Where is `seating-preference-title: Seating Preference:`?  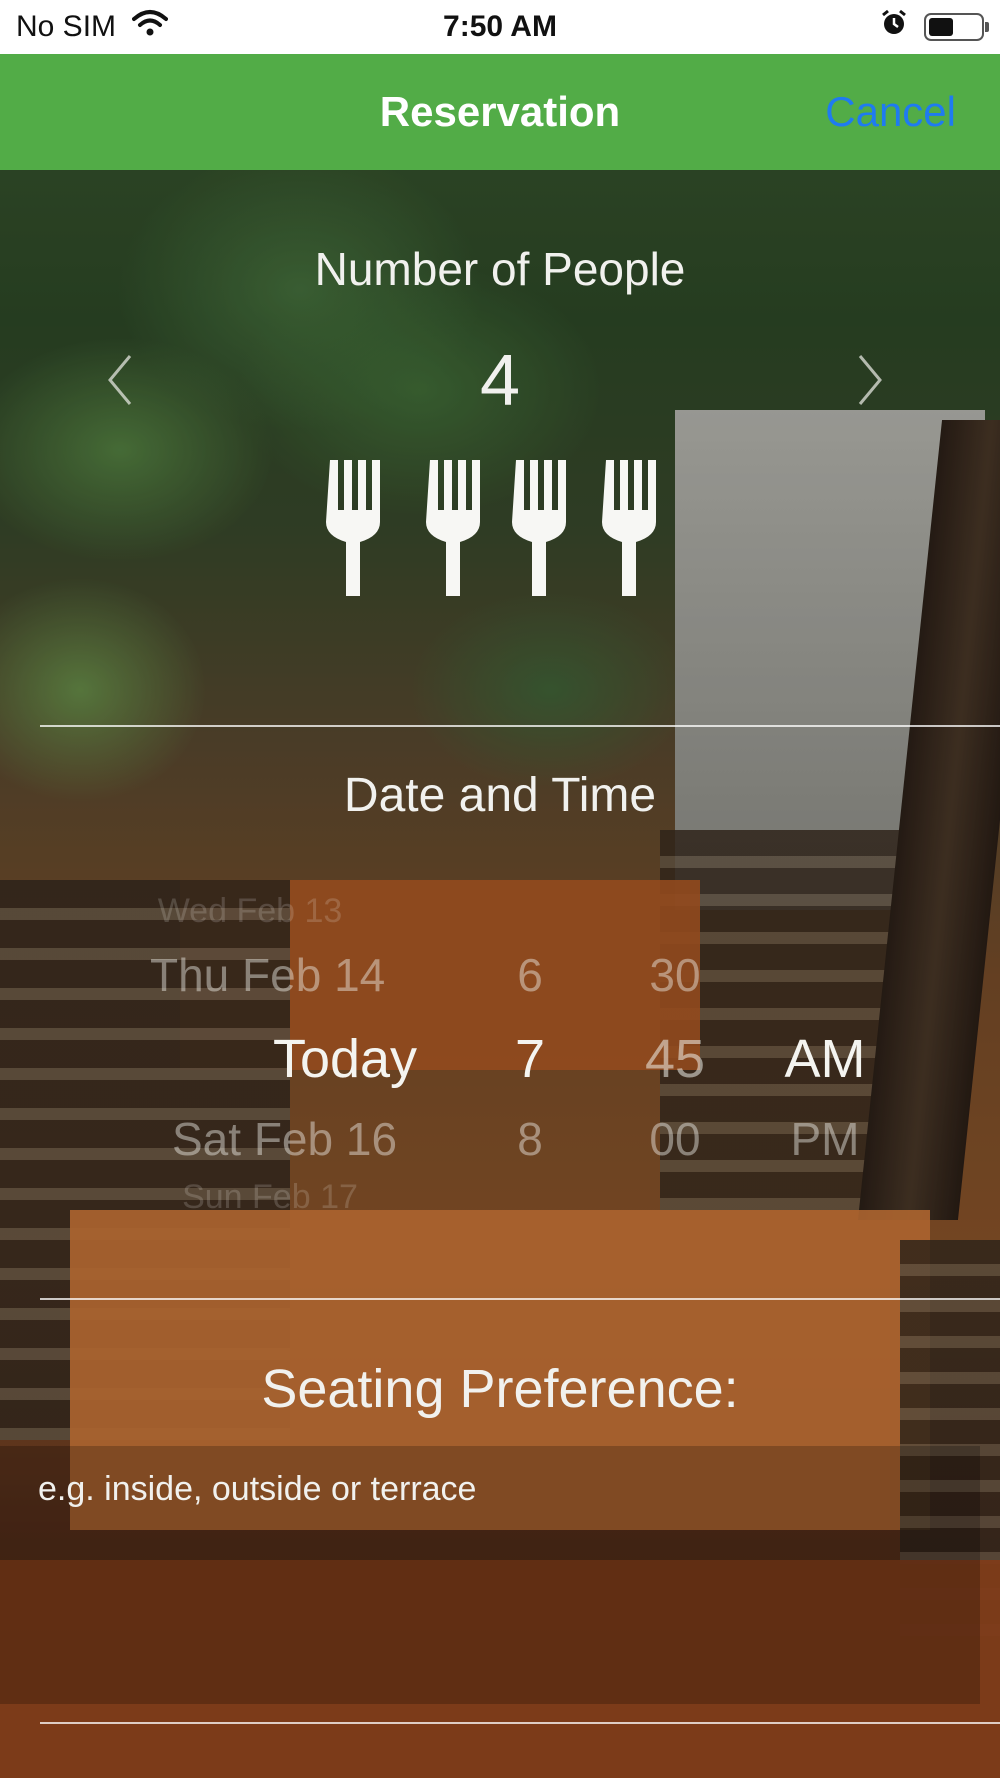 seating-preference-title: Seating Preference: is located at coordinates (500, 1389).